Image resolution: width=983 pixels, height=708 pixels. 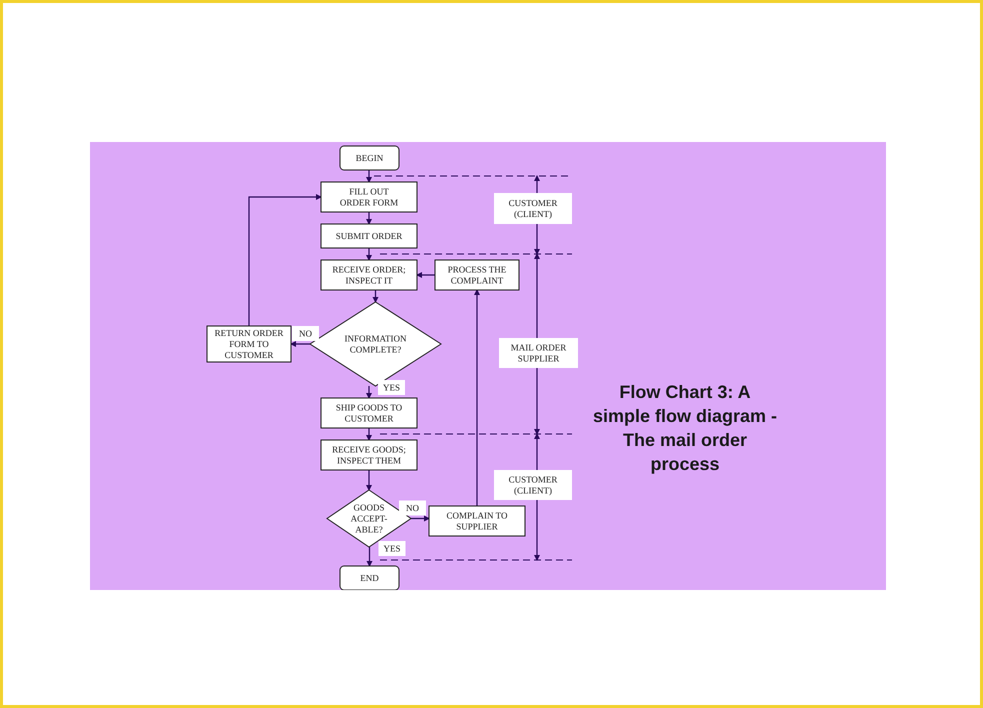 I want to click on process-box: FILL OUT ORDER FORM, so click(x=369, y=197).